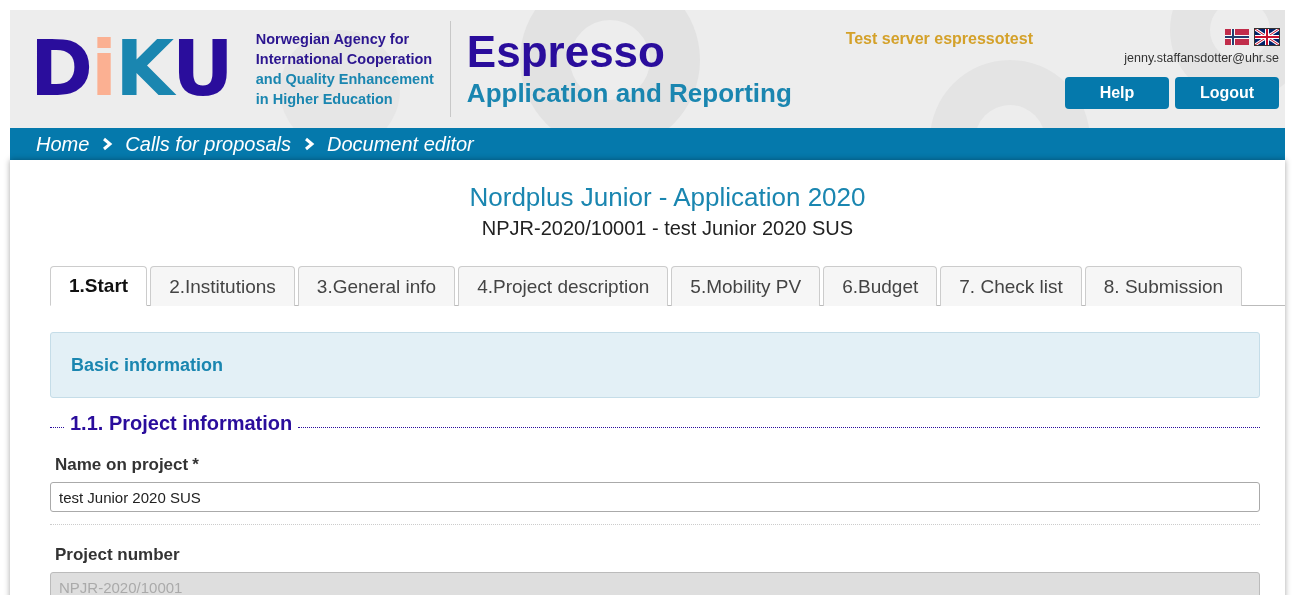 This screenshot has height=595, width=1295. I want to click on tab: 3.General info, so click(376, 286).